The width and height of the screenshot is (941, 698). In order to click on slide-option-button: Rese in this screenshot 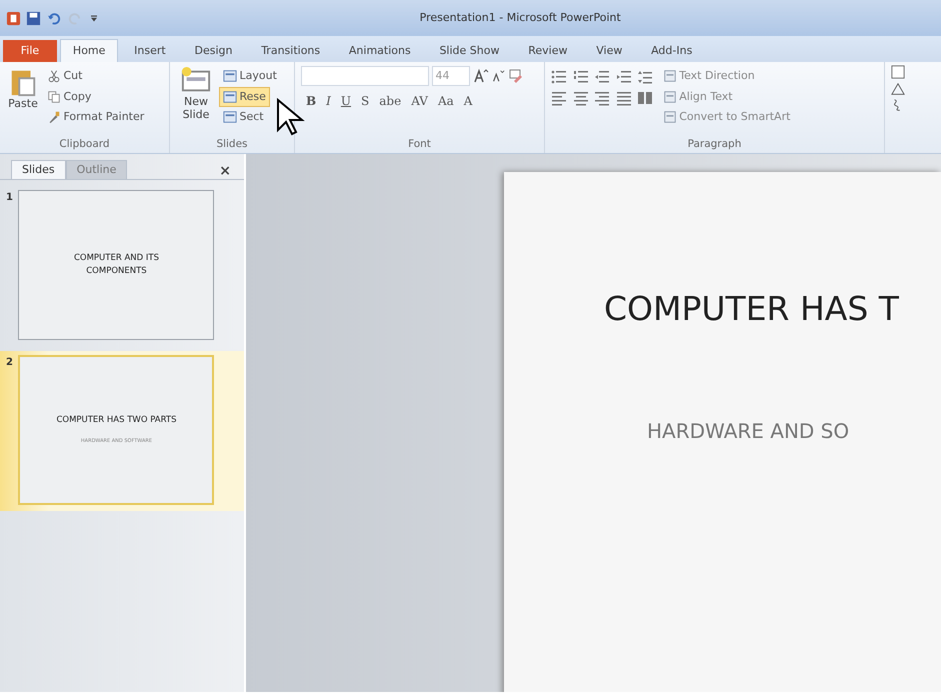, I will do `click(244, 96)`.